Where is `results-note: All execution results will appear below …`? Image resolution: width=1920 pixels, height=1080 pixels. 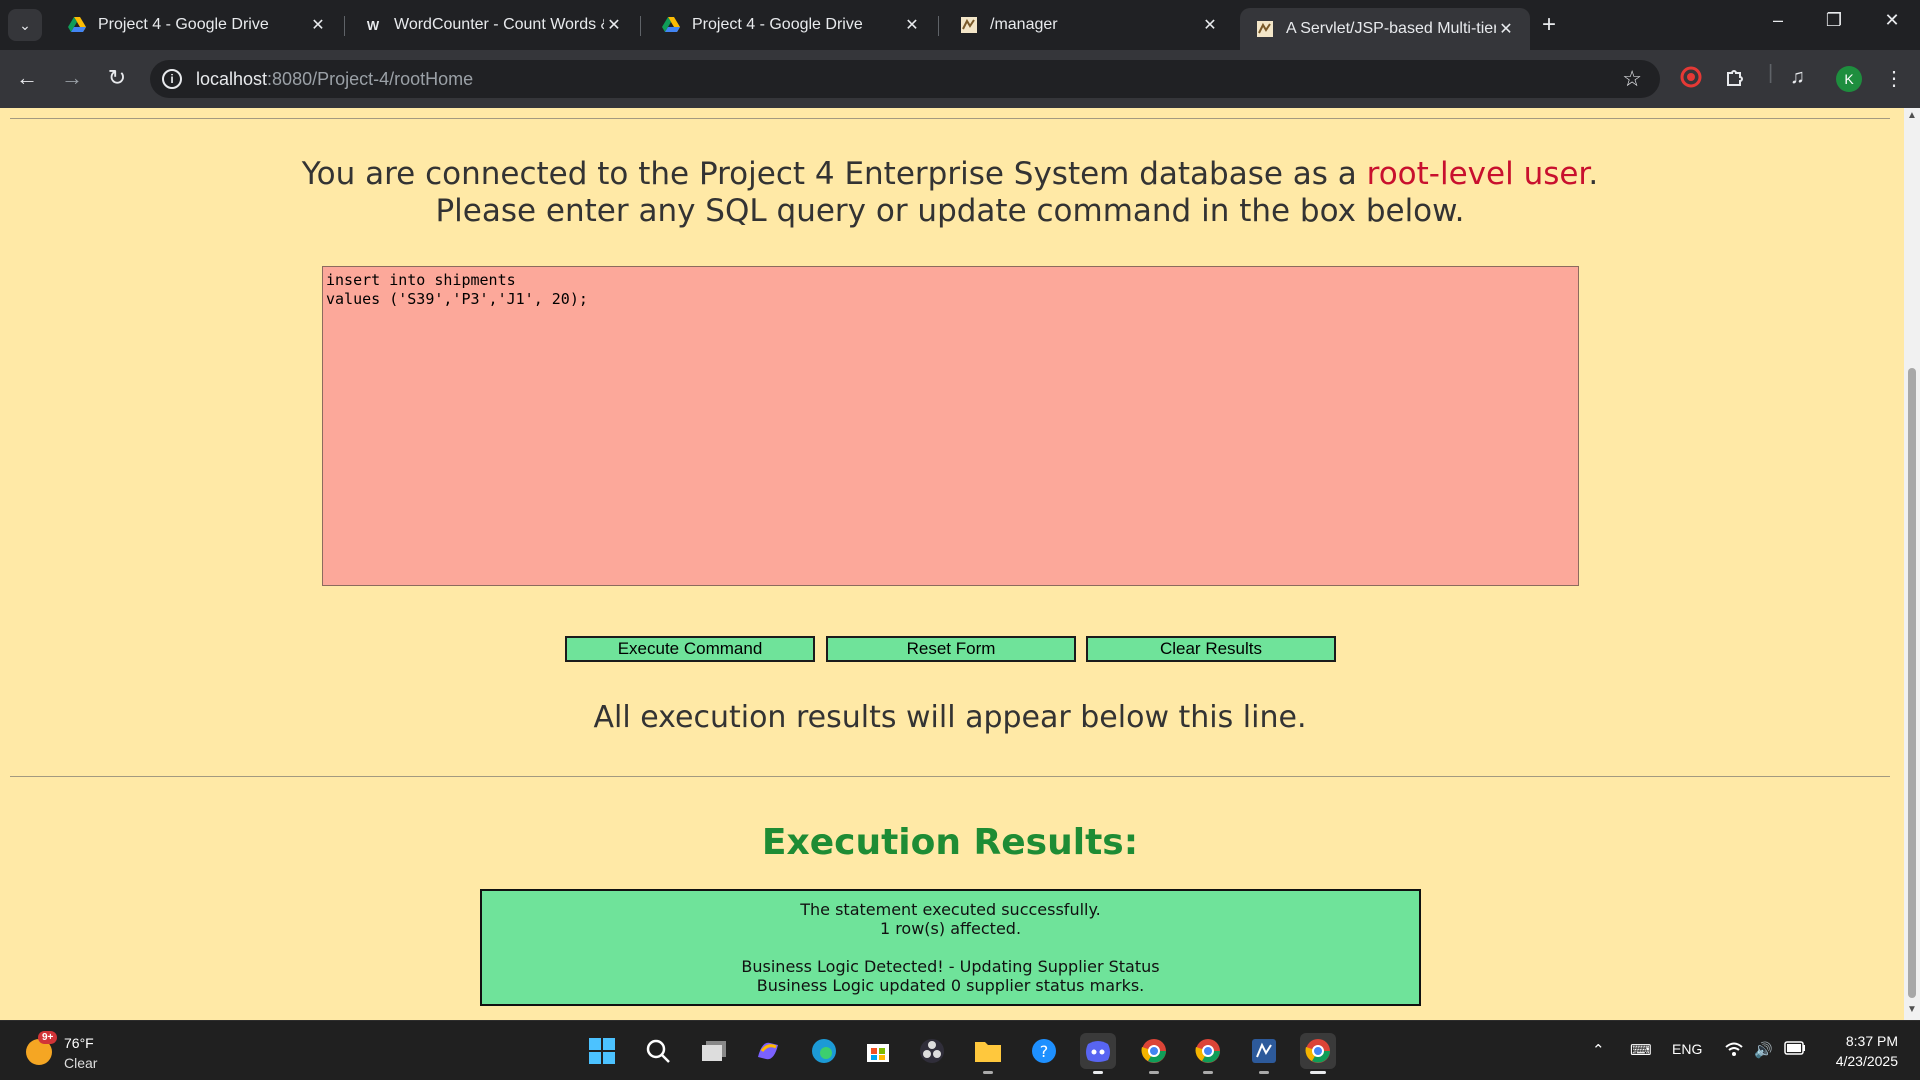
results-note: All execution results will appear below … is located at coordinates (950, 717).